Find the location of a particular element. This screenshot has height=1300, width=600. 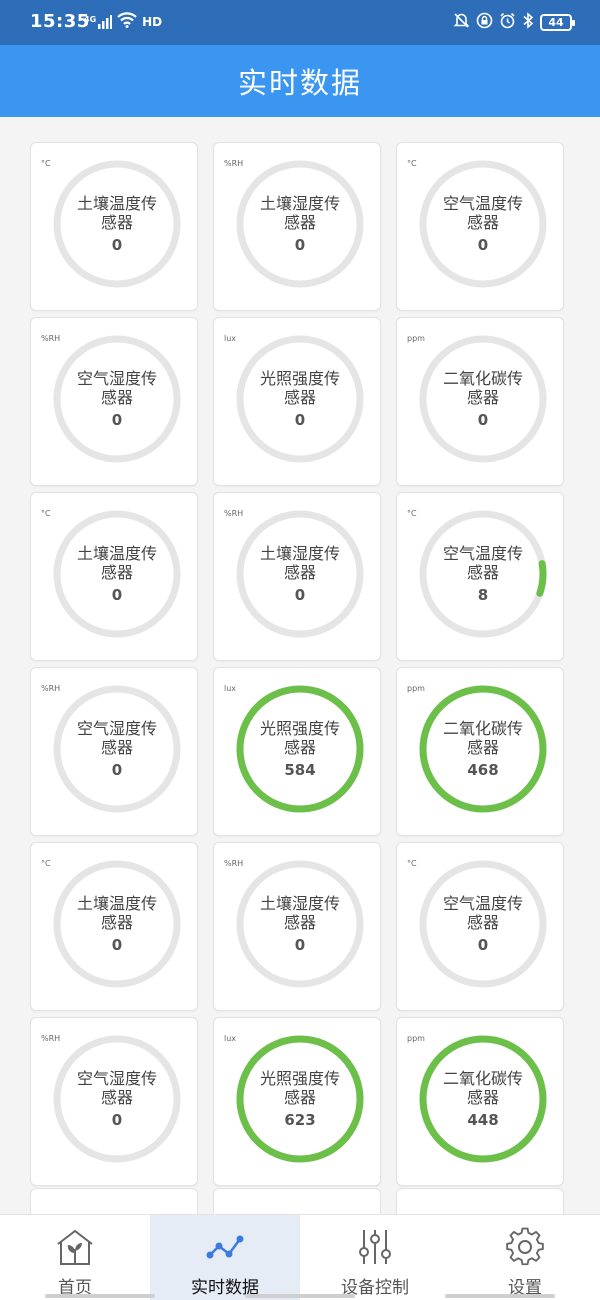

battery-icon: 44 is located at coordinates (557, 22).